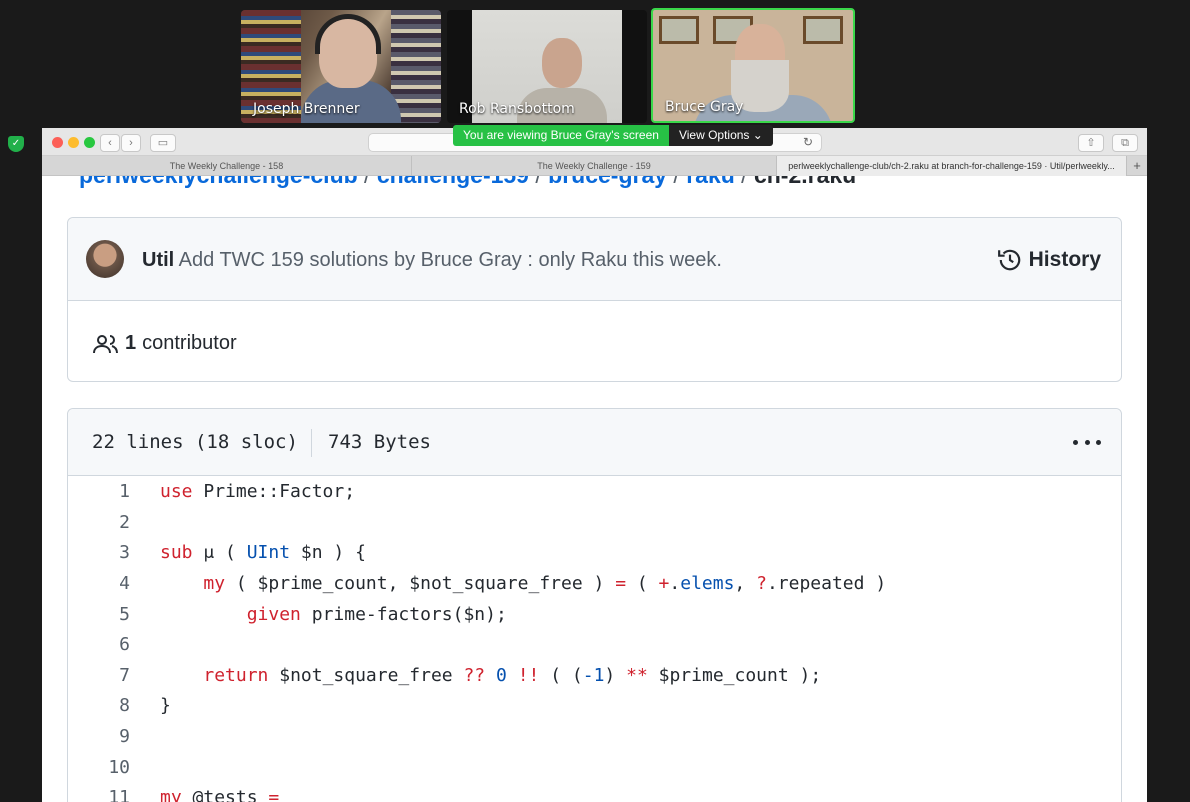  Describe the element at coordinates (105, 343) in the screenshot. I see `people-icon` at that location.